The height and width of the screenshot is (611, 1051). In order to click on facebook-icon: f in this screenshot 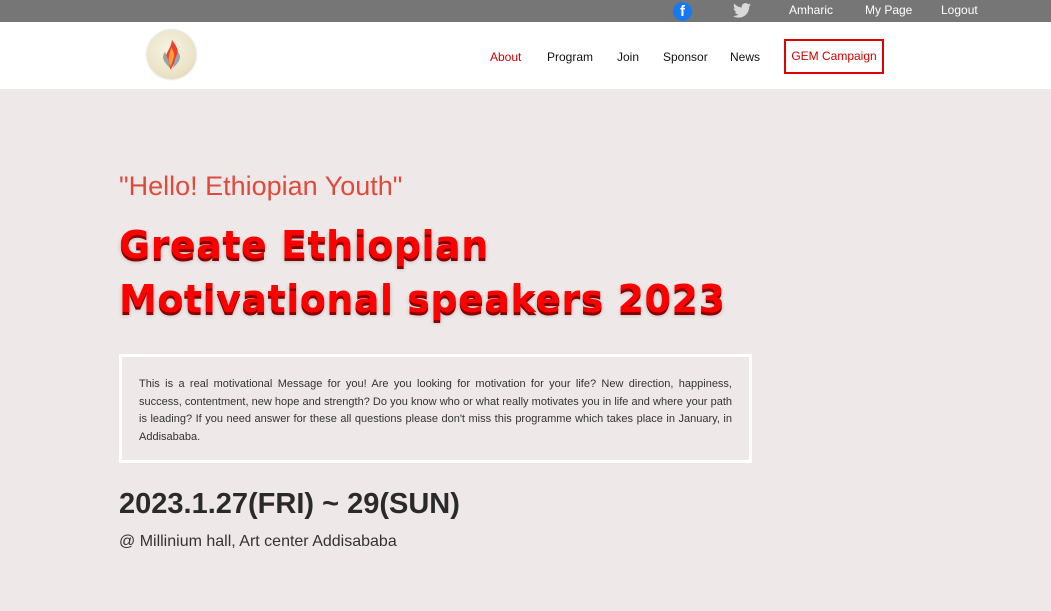, I will do `click(682, 11)`.